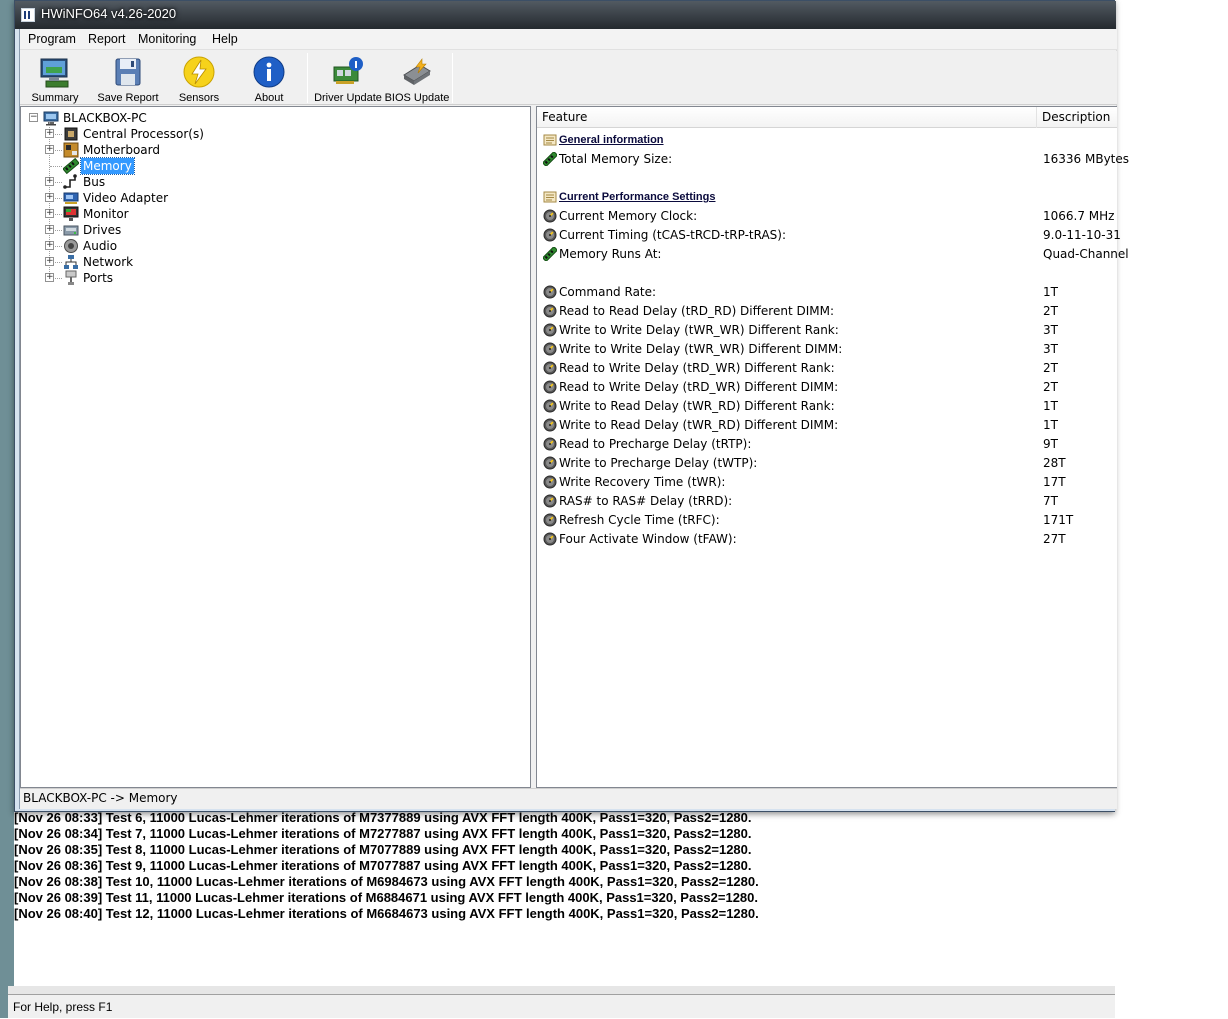  What do you see at coordinates (827, 140) in the screenshot?
I see `section-header: General information` at bounding box center [827, 140].